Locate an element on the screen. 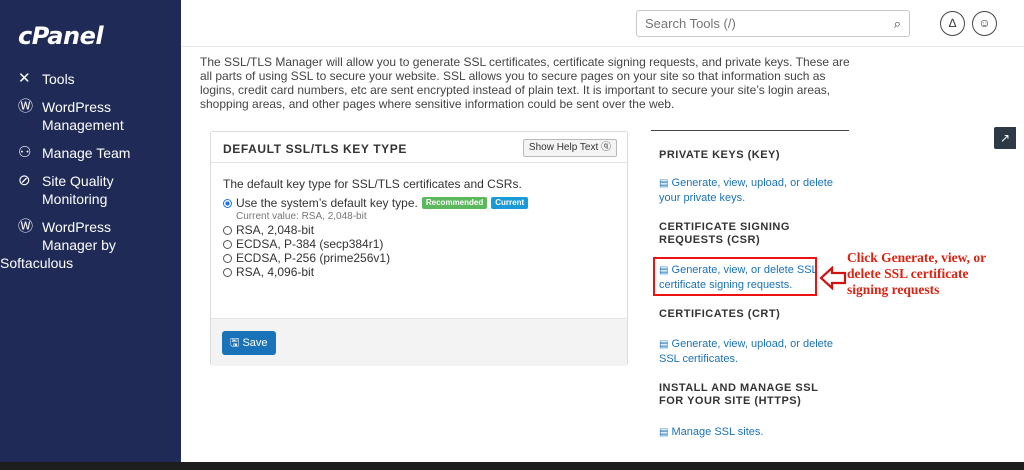 The height and width of the screenshot is (470, 1024). panel-footer: 🖫 Save is located at coordinates (419, 342).